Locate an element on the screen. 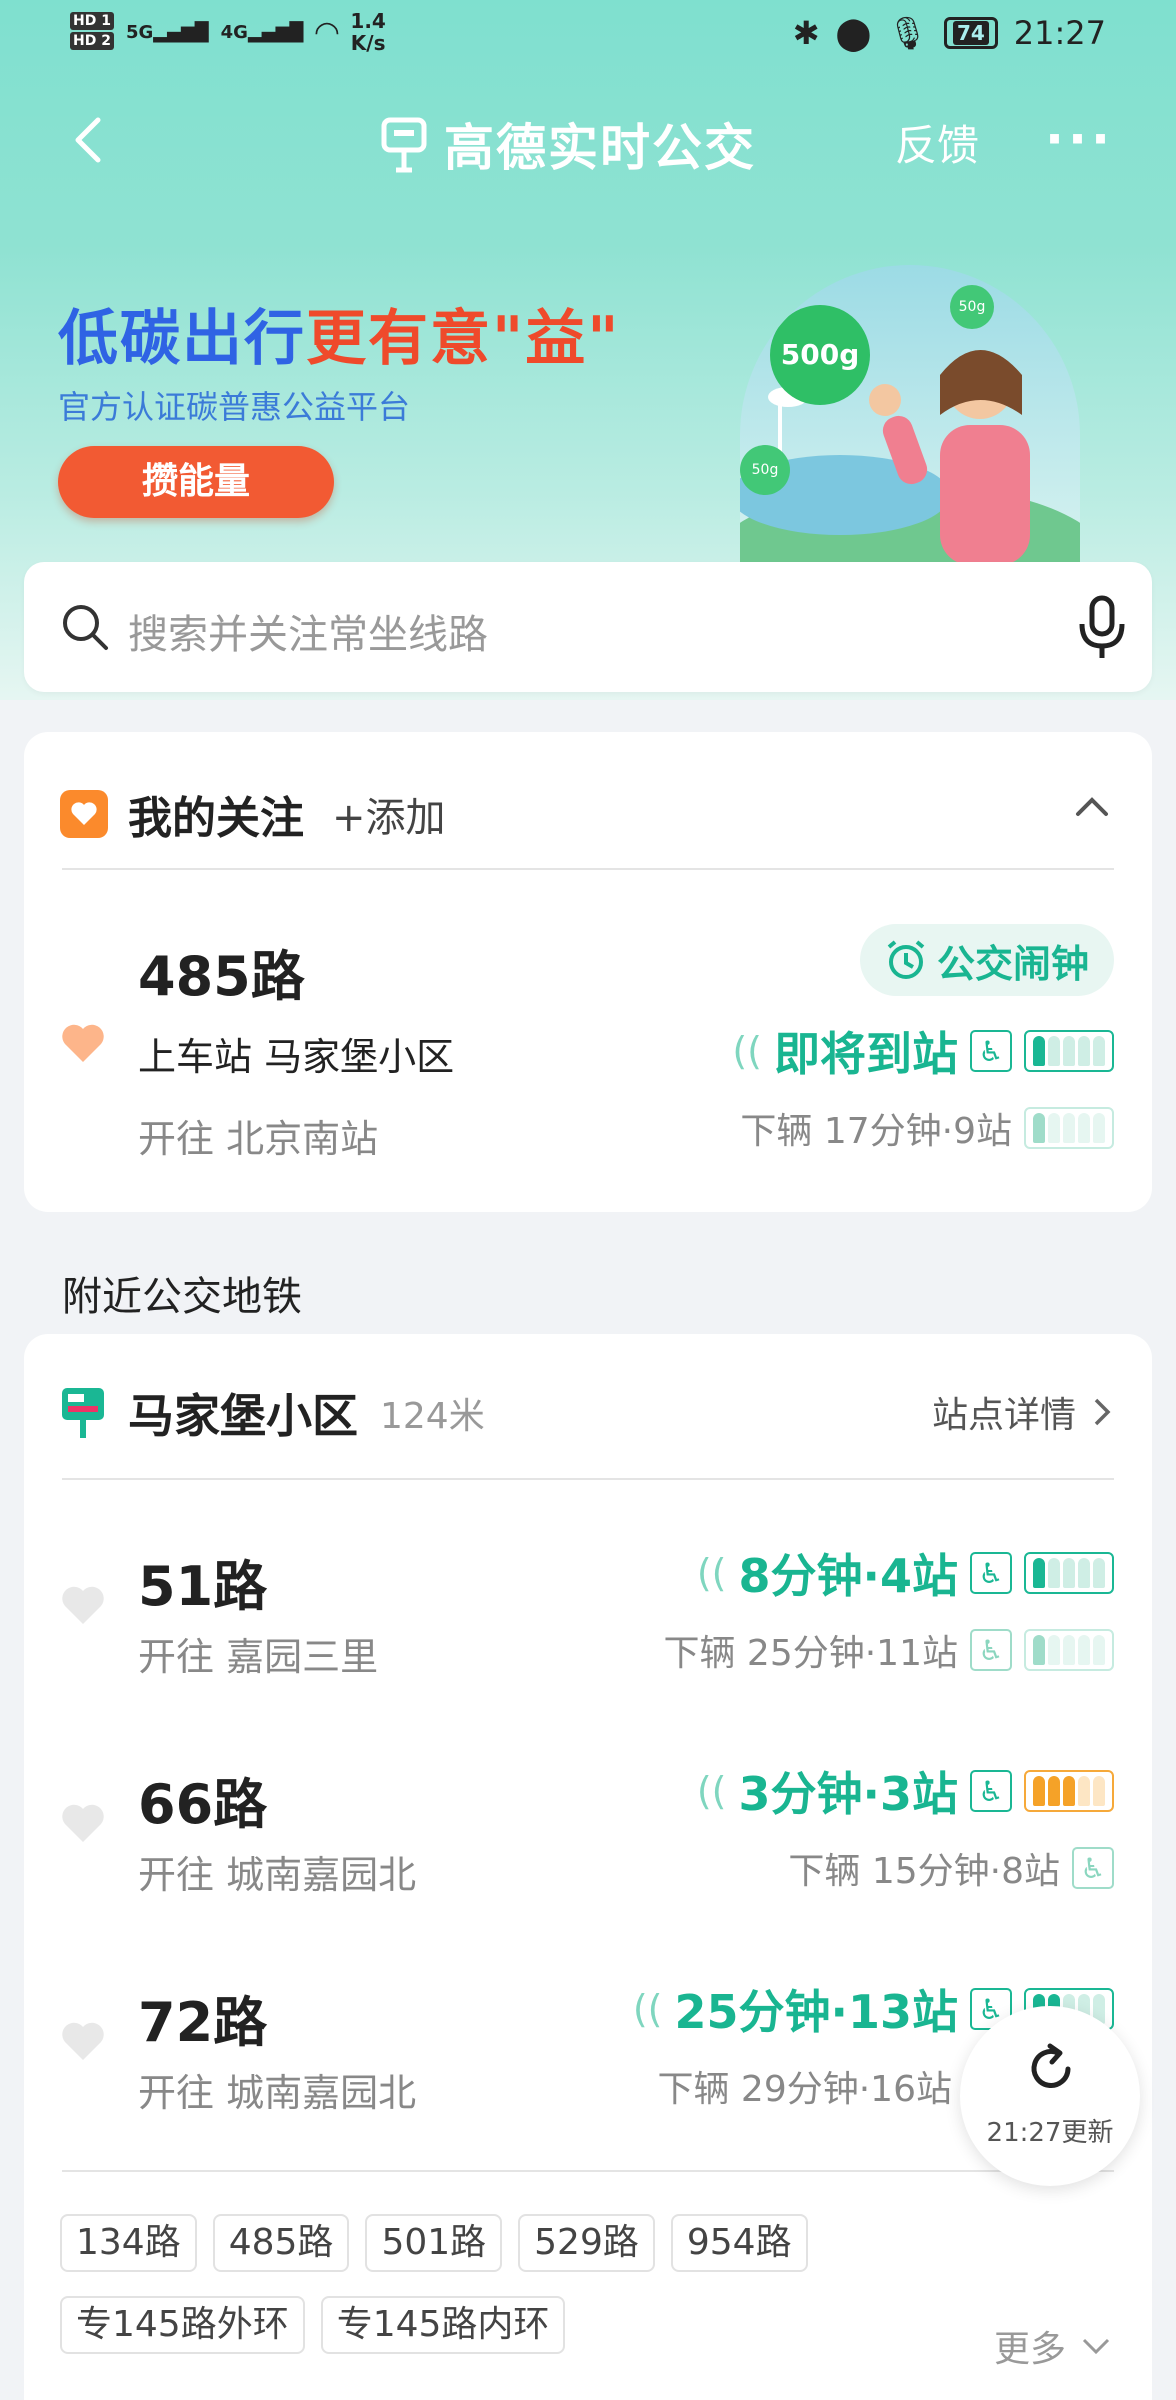 Image resolution: width=1176 pixels, height=2400 pixels. signal-4g-icon: 4G▂▄▆█ is located at coordinates (262, 32).